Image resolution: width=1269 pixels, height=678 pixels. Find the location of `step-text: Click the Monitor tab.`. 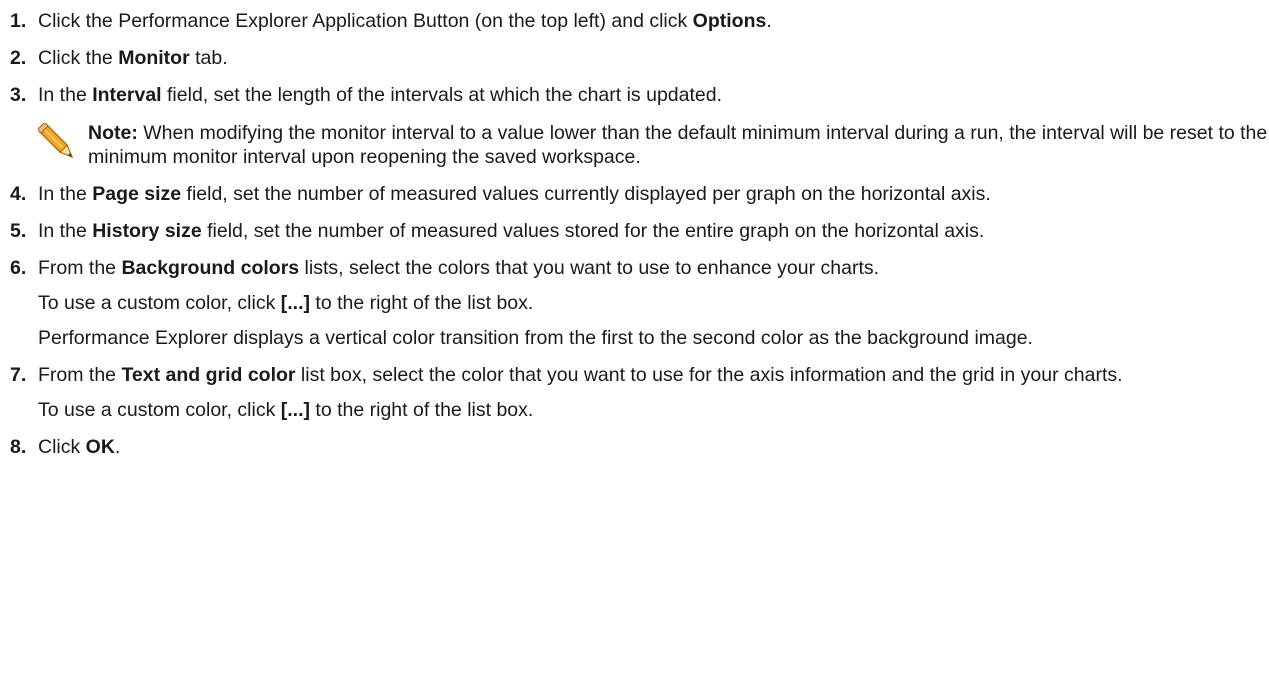

step-text: Click the Monitor tab. is located at coordinates (133, 58).